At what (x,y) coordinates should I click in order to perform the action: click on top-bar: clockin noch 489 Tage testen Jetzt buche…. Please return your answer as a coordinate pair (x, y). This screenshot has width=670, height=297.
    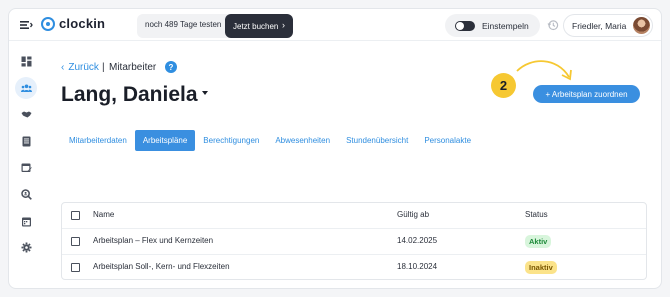
    Looking at the image, I should click on (335, 25).